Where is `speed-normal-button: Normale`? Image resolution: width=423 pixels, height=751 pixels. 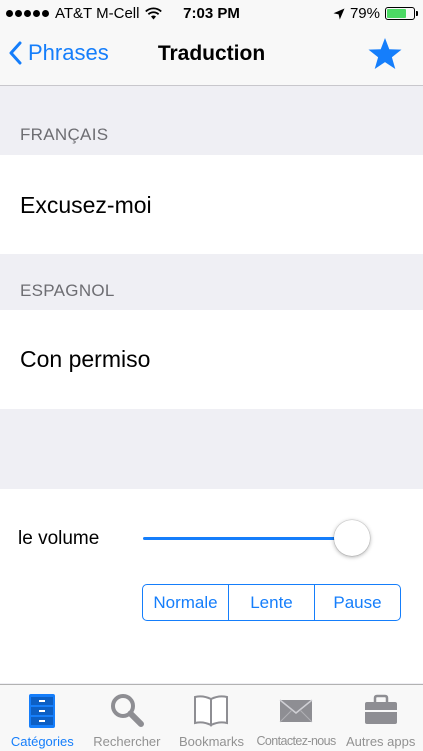 speed-normal-button: Normale is located at coordinates (185, 602).